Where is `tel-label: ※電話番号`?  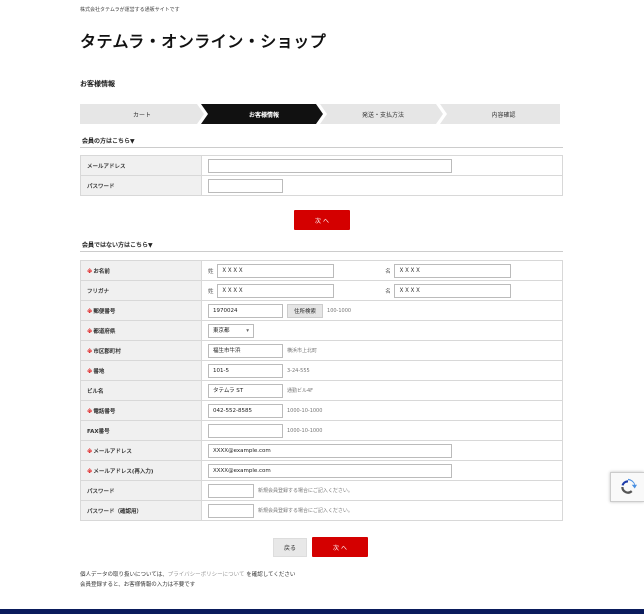
tel-label: ※電話番号 is located at coordinates (141, 410).